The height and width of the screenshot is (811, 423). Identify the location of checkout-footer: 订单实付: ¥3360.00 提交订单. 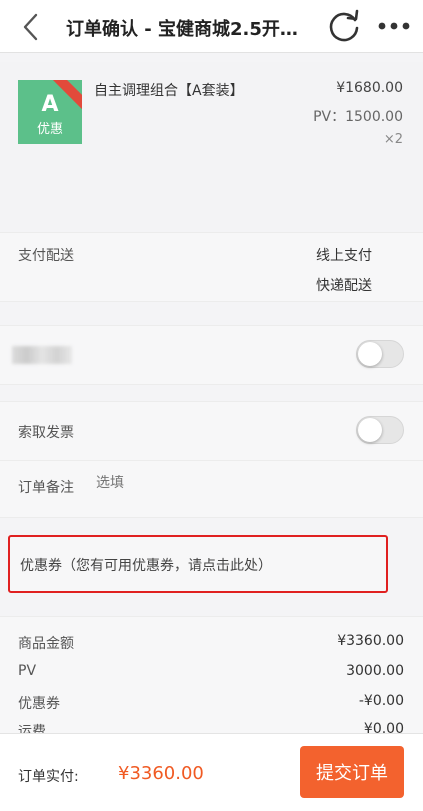
(211, 772).